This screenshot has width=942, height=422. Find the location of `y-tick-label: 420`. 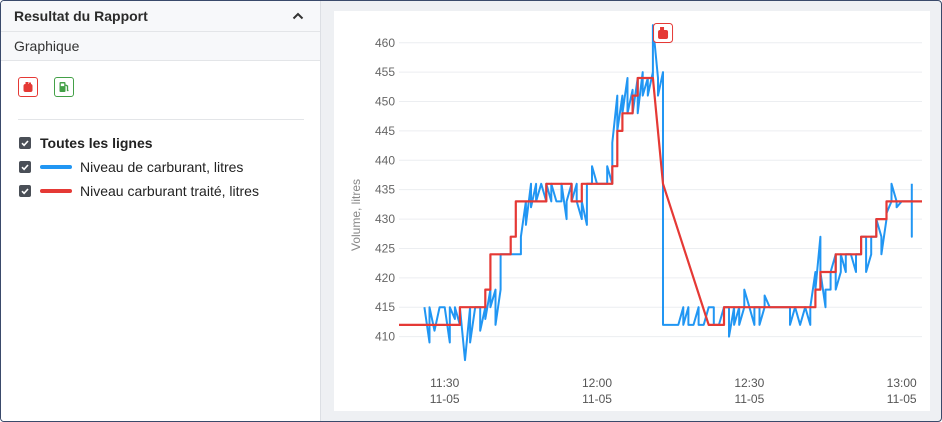

y-tick-label: 420 is located at coordinates (385, 278).